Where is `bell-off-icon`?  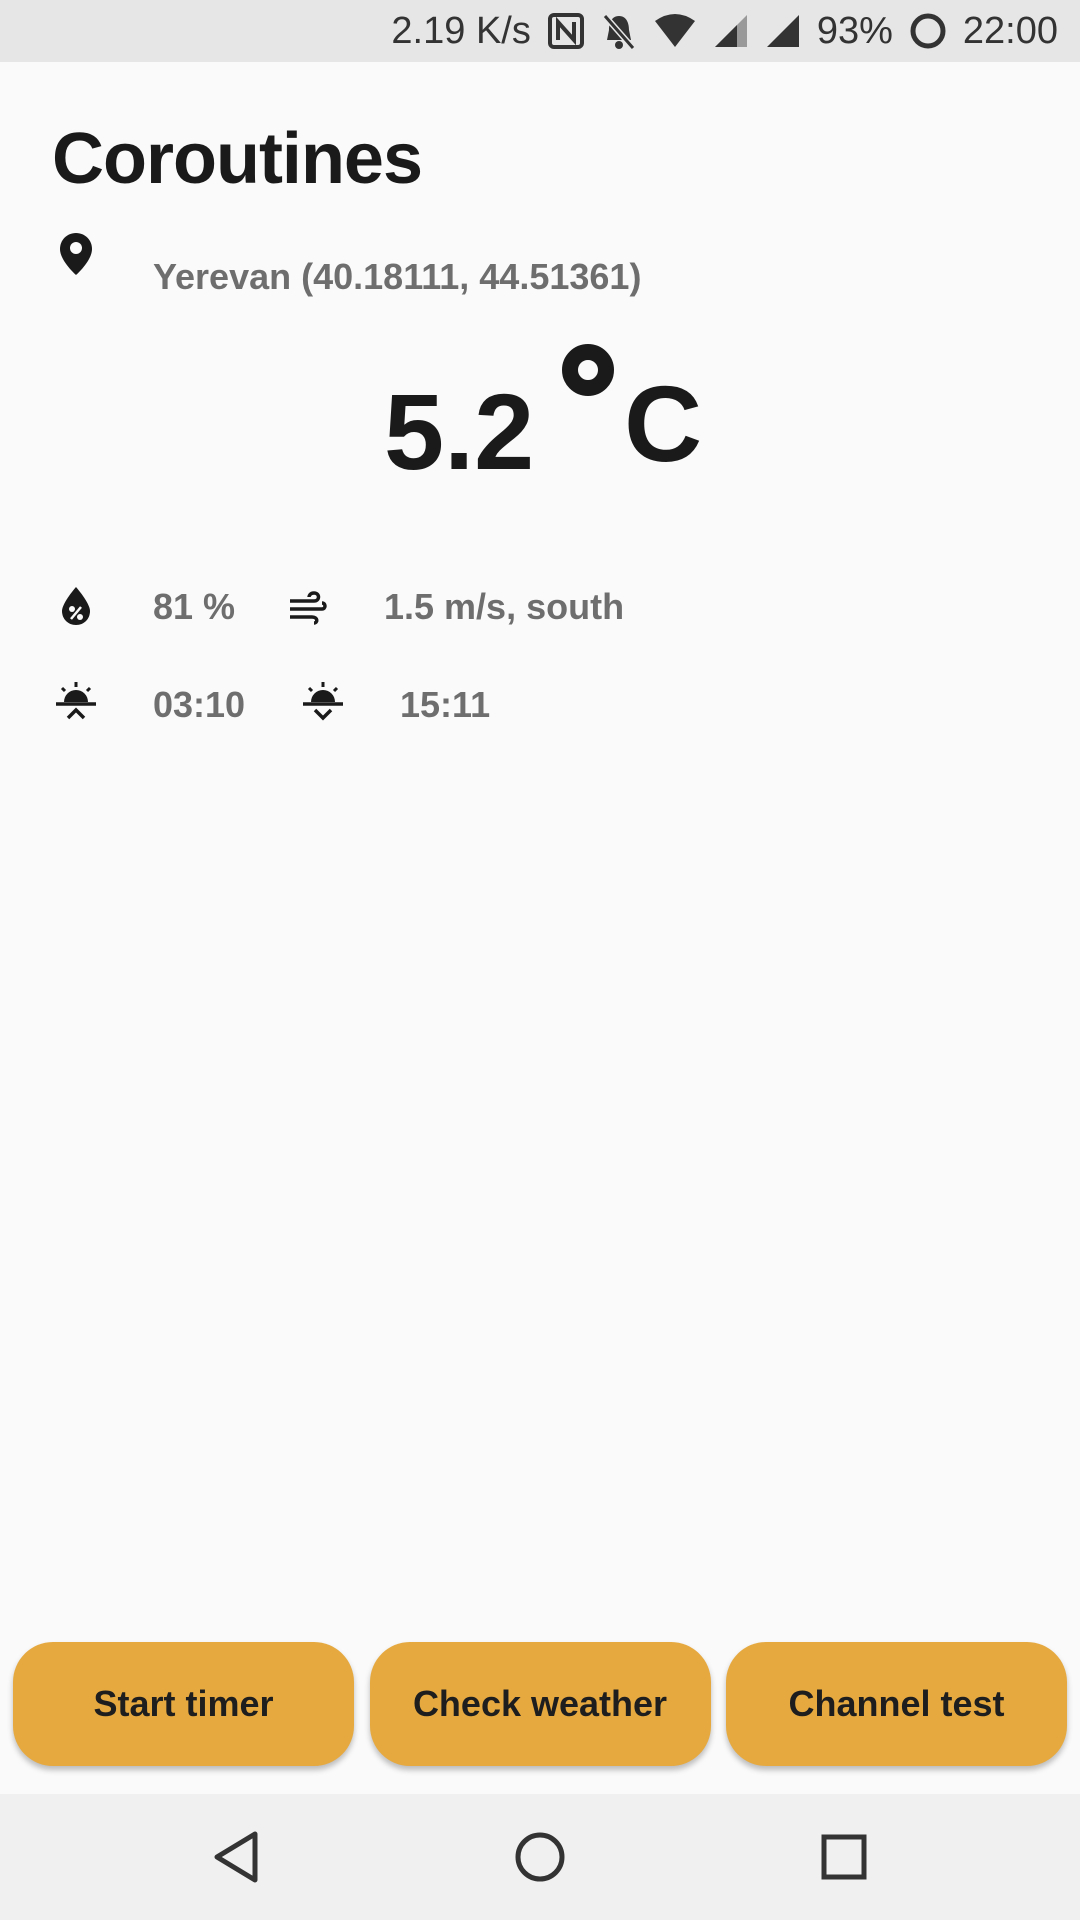 bell-off-icon is located at coordinates (619, 31).